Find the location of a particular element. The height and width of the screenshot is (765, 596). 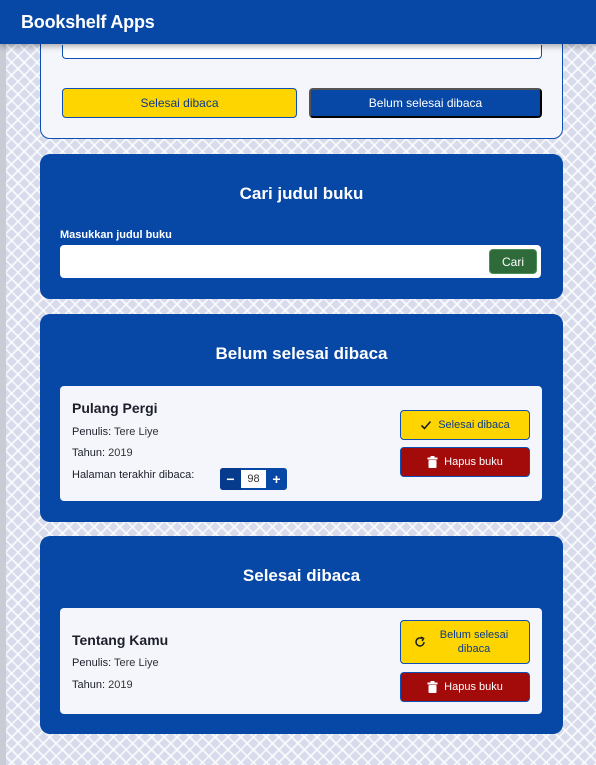

mark-unfinished-button: Belum selesai dibaca is located at coordinates (465, 642).